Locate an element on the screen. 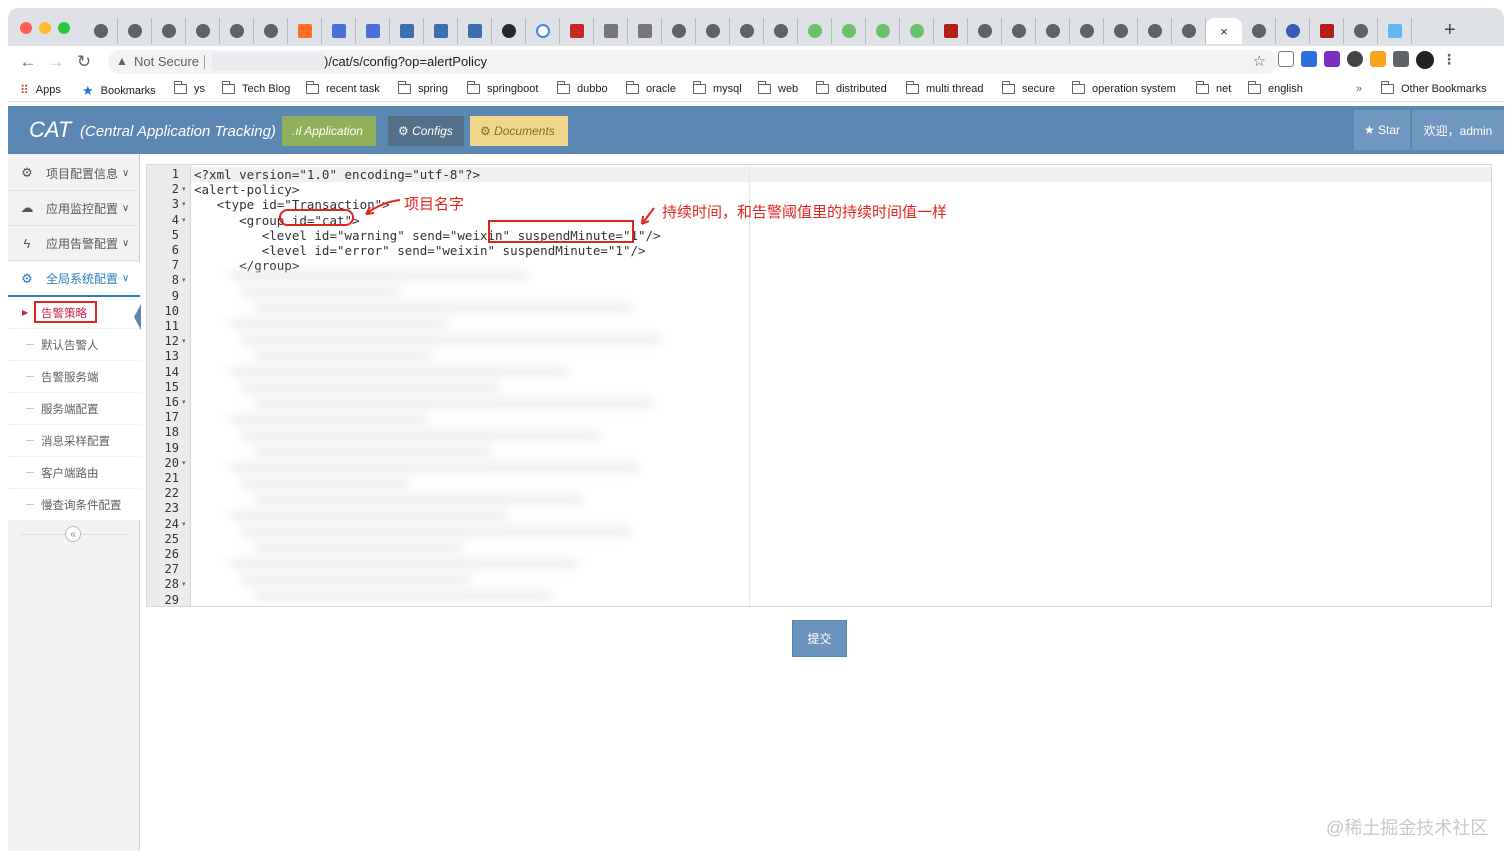 Image resolution: width=1512 pixels, height=859 pixels. app-logo: CAT is located at coordinates (50, 130).